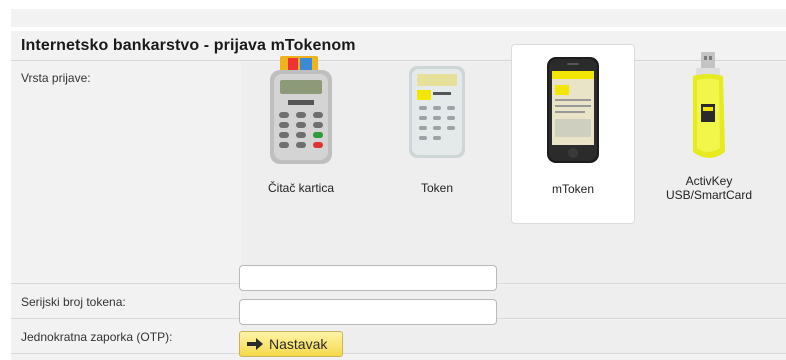 Image resolution: width=786 pixels, height=360 pixels. I want to click on option-token-label: Token, so click(437, 188).